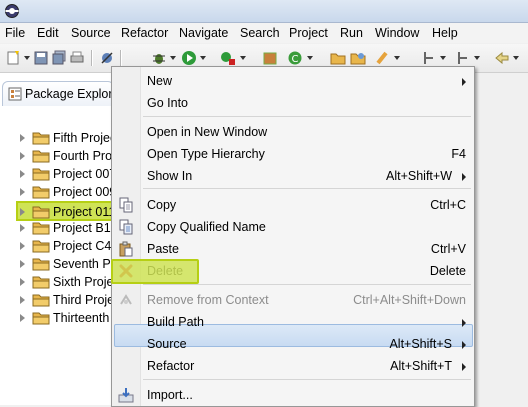 The image size is (528, 407). What do you see at coordinates (338, 58) in the screenshot?
I see `open-type-icon` at bounding box center [338, 58].